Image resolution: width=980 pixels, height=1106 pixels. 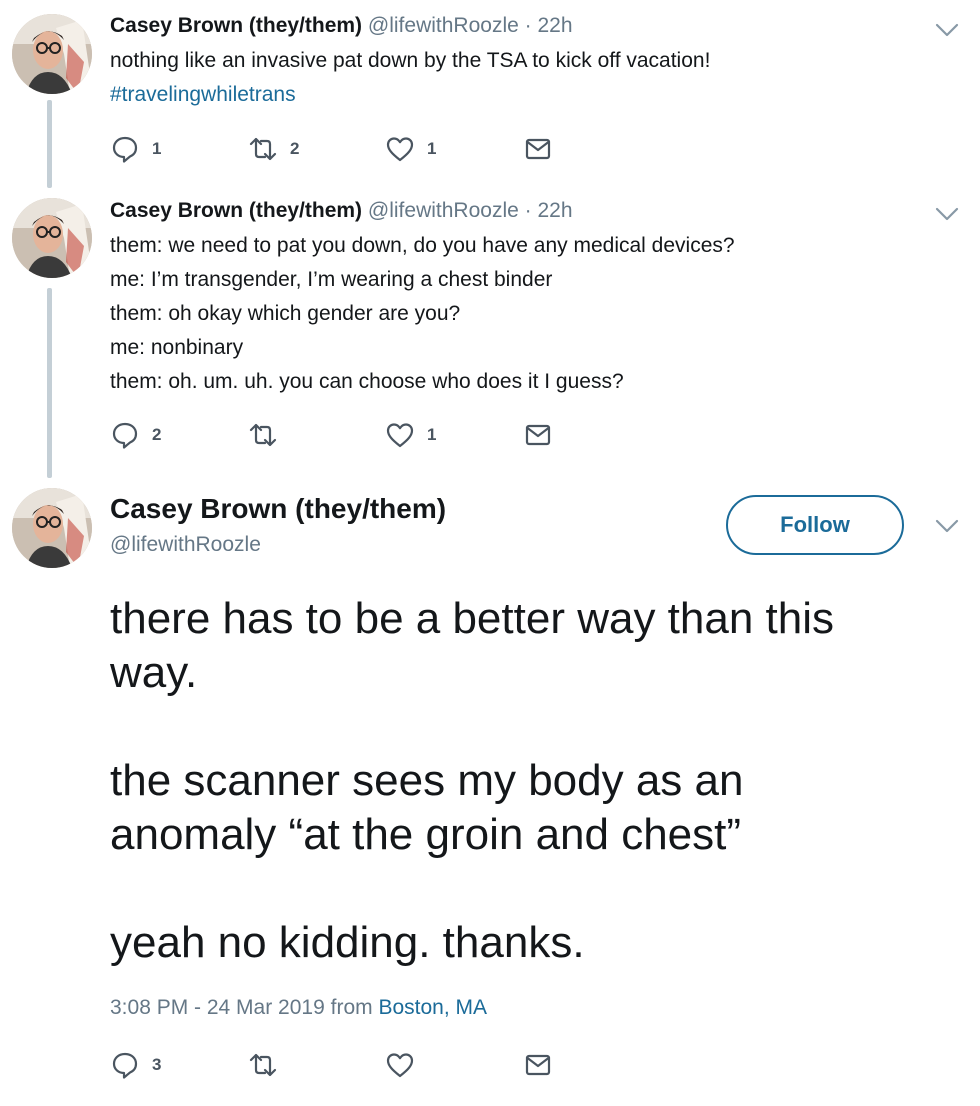 What do you see at coordinates (340, 1065) in the screenshot?
I see `action-bar: 3` at bounding box center [340, 1065].